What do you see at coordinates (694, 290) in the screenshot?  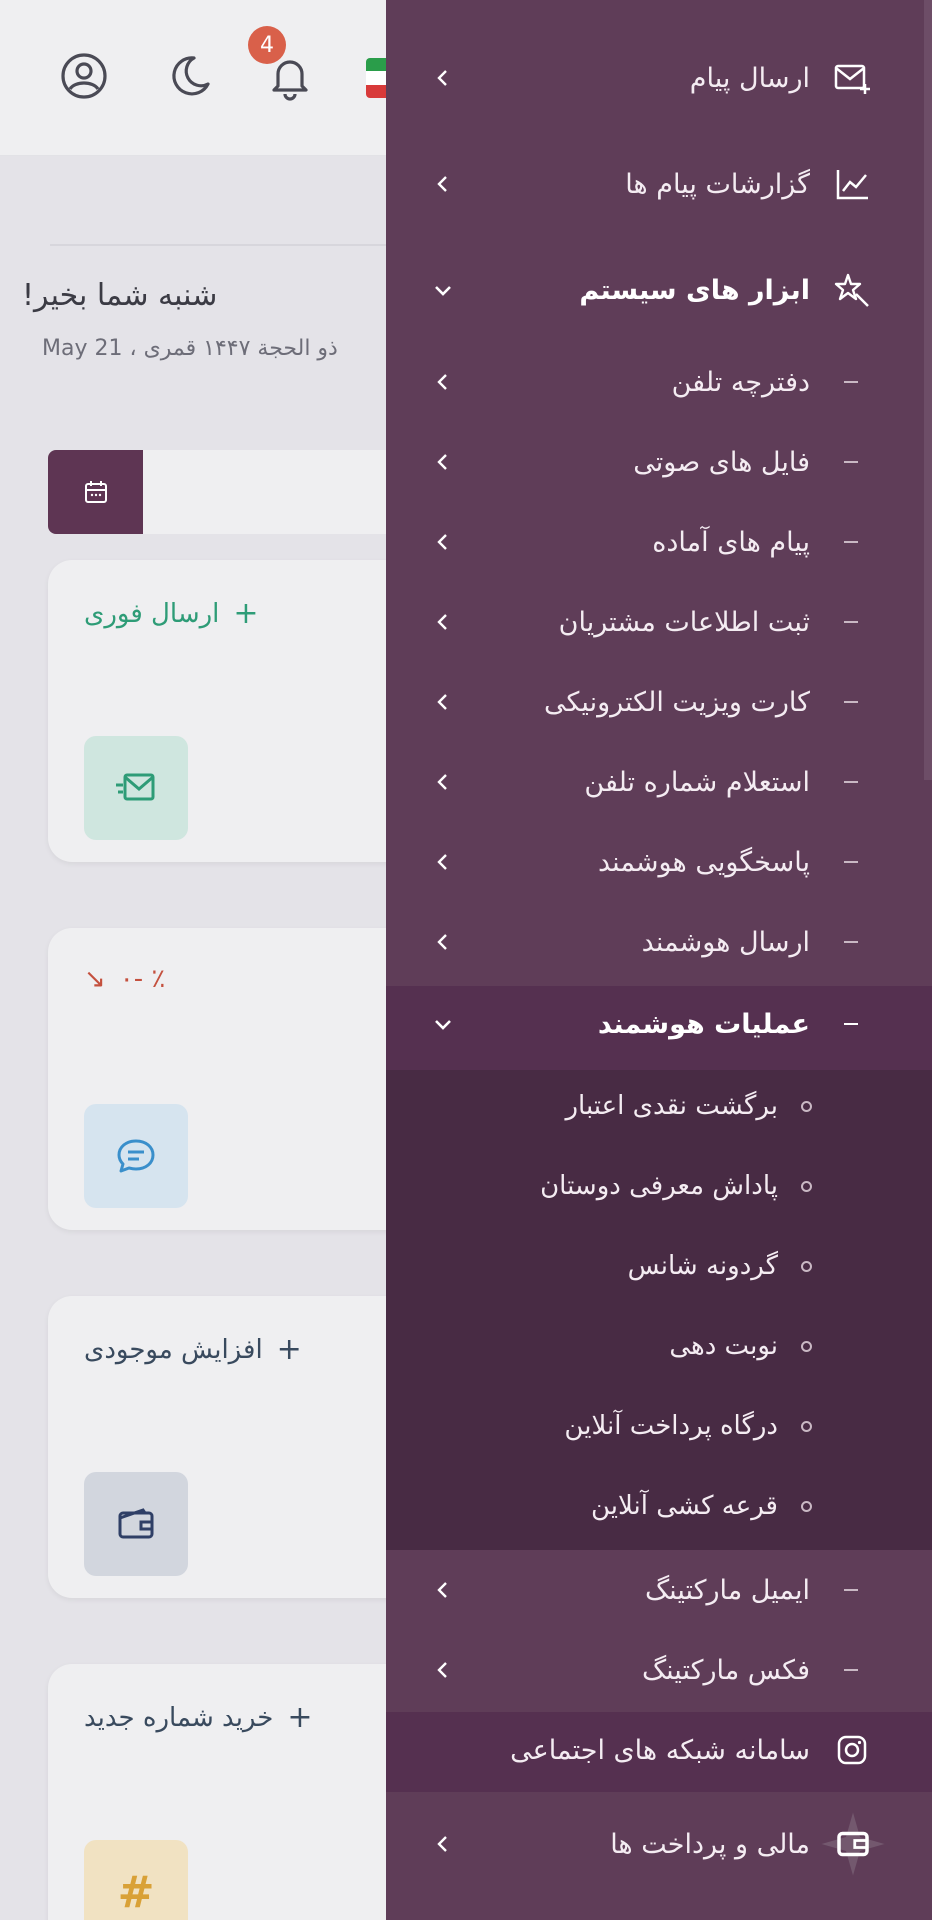 I see `sidebar-item-label: ابزار های سیستم` at bounding box center [694, 290].